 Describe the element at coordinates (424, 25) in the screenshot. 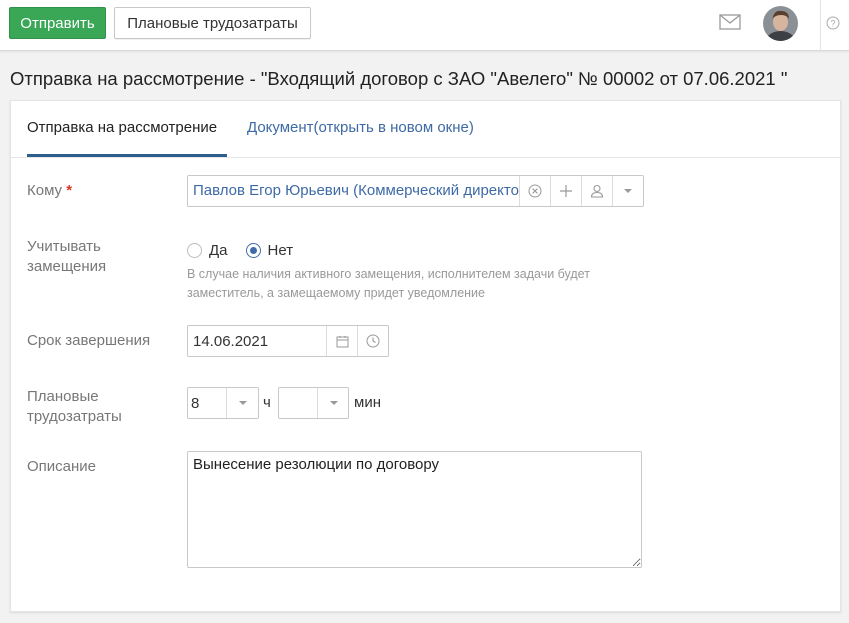

I see `top-toolbar: Отправить Плановые трудозатраты ?` at that location.